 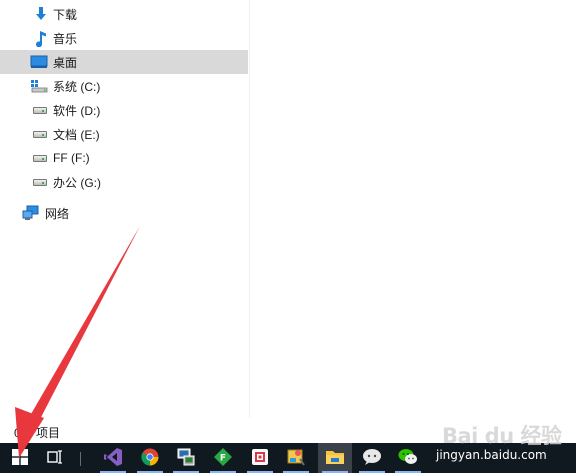 I want to click on task-view-icon, so click(x=55, y=458).